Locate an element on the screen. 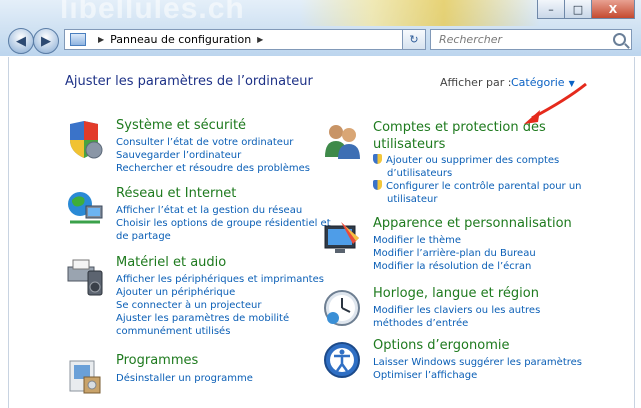  link-check-status: Consulter l’état de votre ordinateur is located at coordinates (213, 142).